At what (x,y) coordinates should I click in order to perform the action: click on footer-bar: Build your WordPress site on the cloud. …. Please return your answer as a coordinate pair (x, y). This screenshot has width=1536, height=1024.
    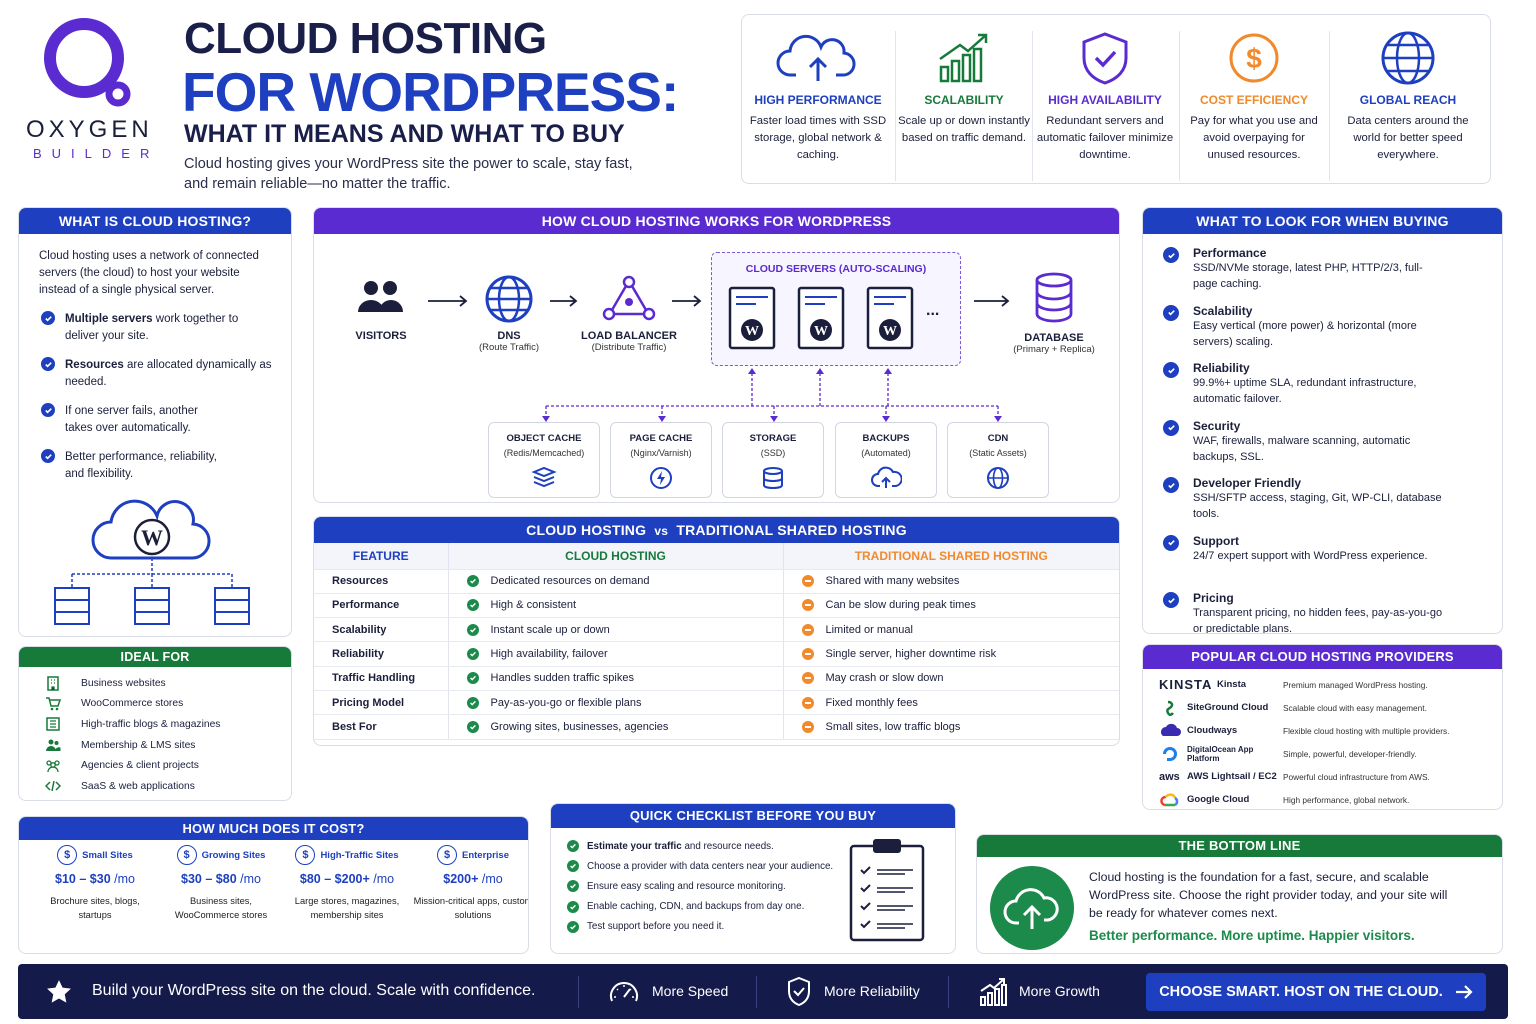
    Looking at the image, I should click on (763, 991).